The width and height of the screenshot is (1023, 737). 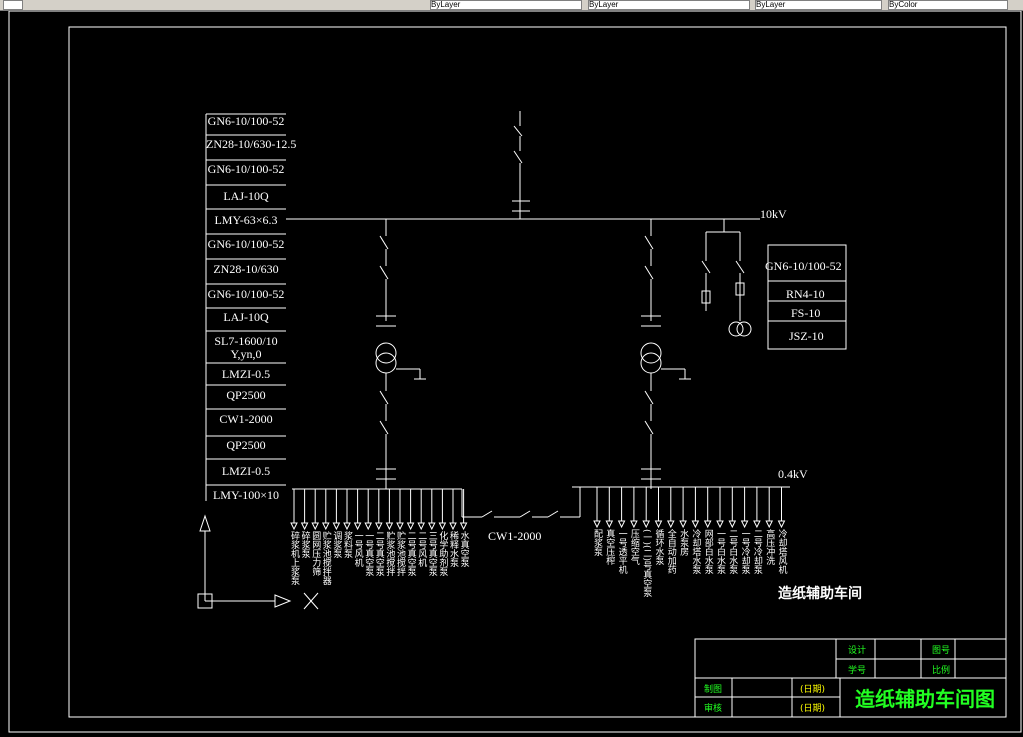 What do you see at coordinates (246, 495) in the screenshot?
I see `left-spec-label: LMY-100×10` at bounding box center [246, 495].